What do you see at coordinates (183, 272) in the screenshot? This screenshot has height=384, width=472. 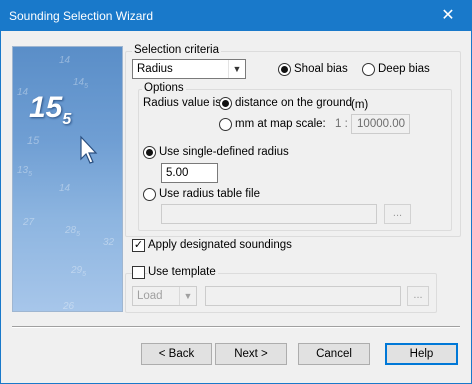 I see `use-template-label: Use template` at bounding box center [183, 272].